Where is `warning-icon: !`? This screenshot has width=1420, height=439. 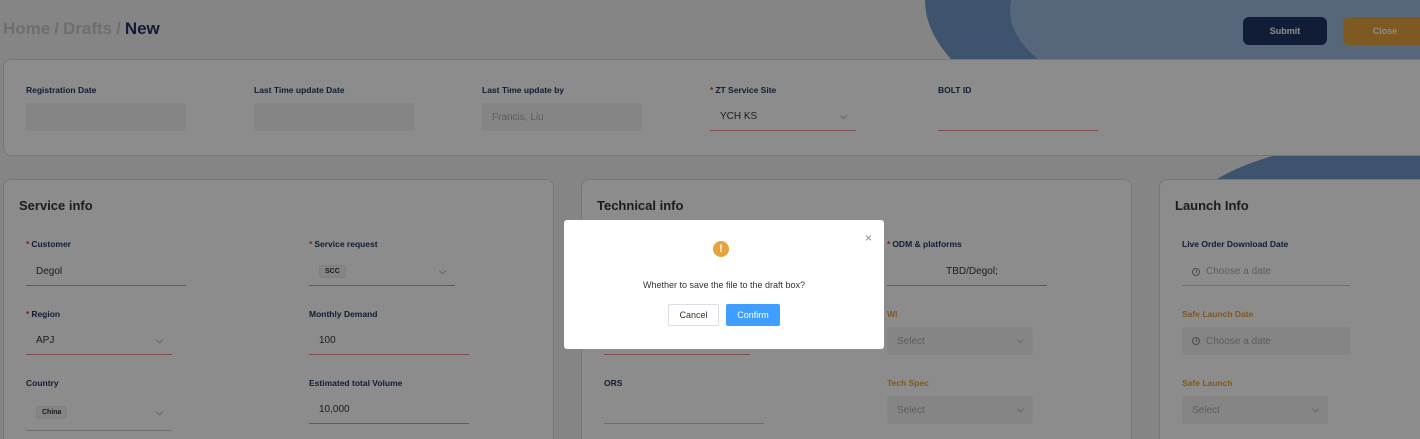
warning-icon: ! is located at coordinates (721, 249).